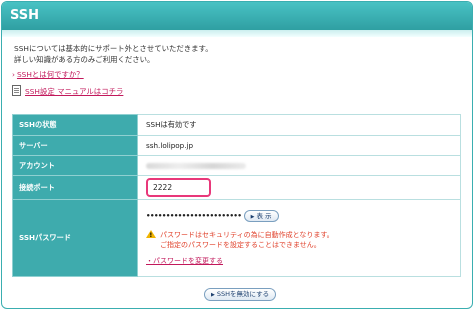  Describe the element at coordinates (299, 187) in the screenshot. I see `port-cell: 2222` at that location.